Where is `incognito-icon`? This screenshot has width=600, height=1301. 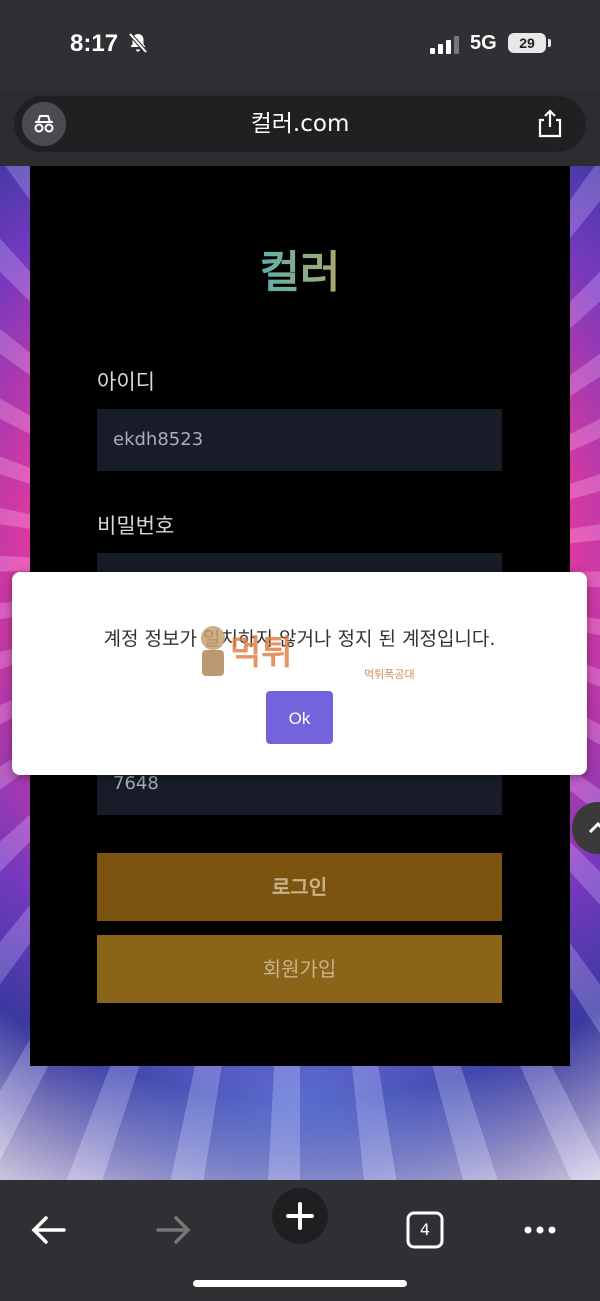 incognito-icon is located at coordinates (44, 124).